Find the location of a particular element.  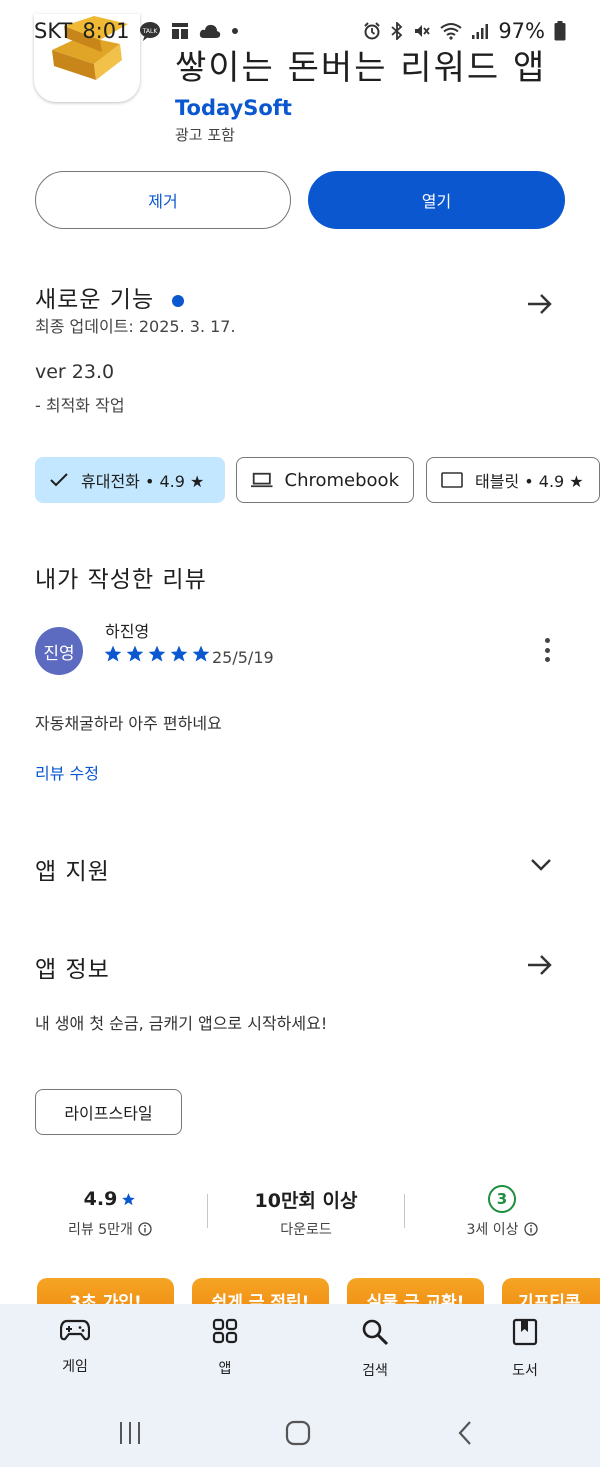

apps-grid-icon is located at coordinates (225, 1331).